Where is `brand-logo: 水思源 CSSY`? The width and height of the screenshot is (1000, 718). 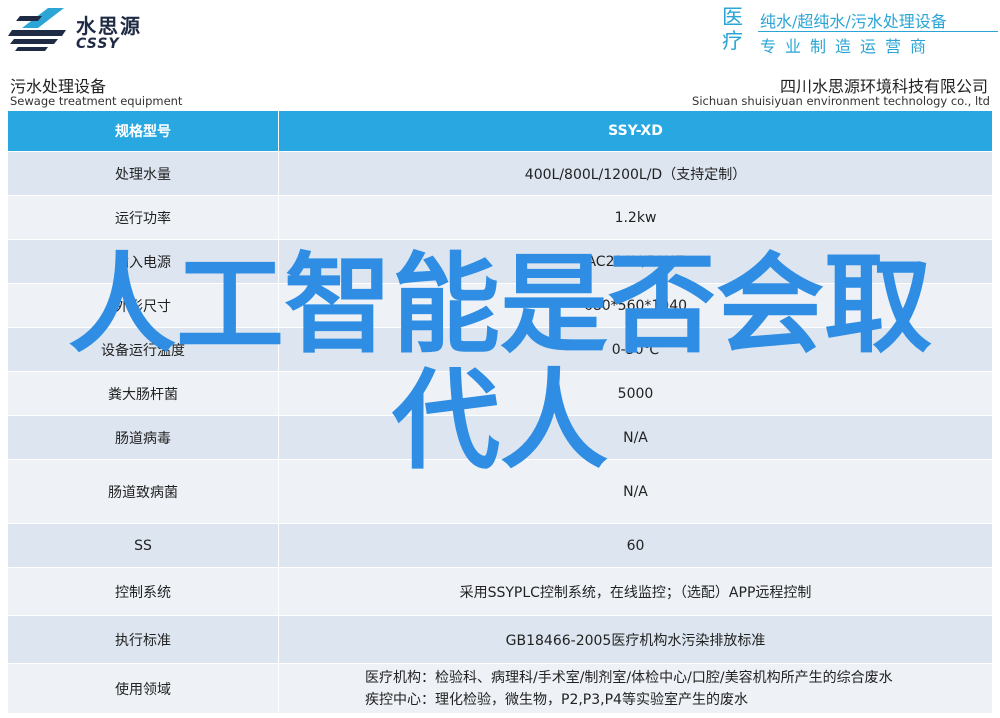
brand-logo: 水思源 CSSY is located at coordinates (78, 29).